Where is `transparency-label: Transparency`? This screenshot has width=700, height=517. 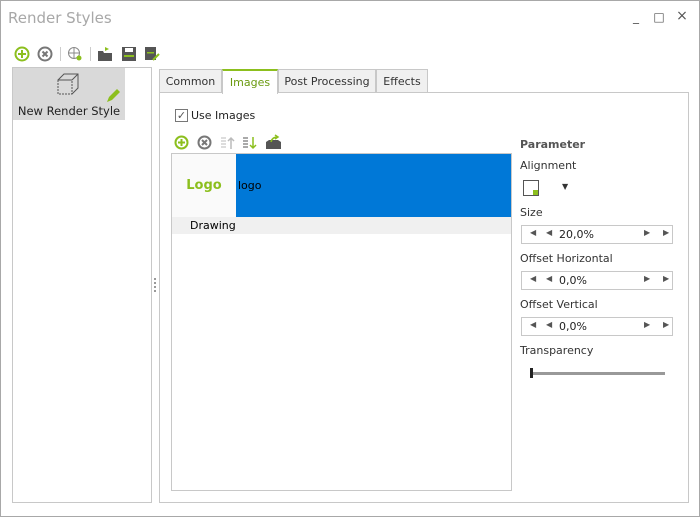
transparency-label: Transparency is located at coordinates (557, 350).